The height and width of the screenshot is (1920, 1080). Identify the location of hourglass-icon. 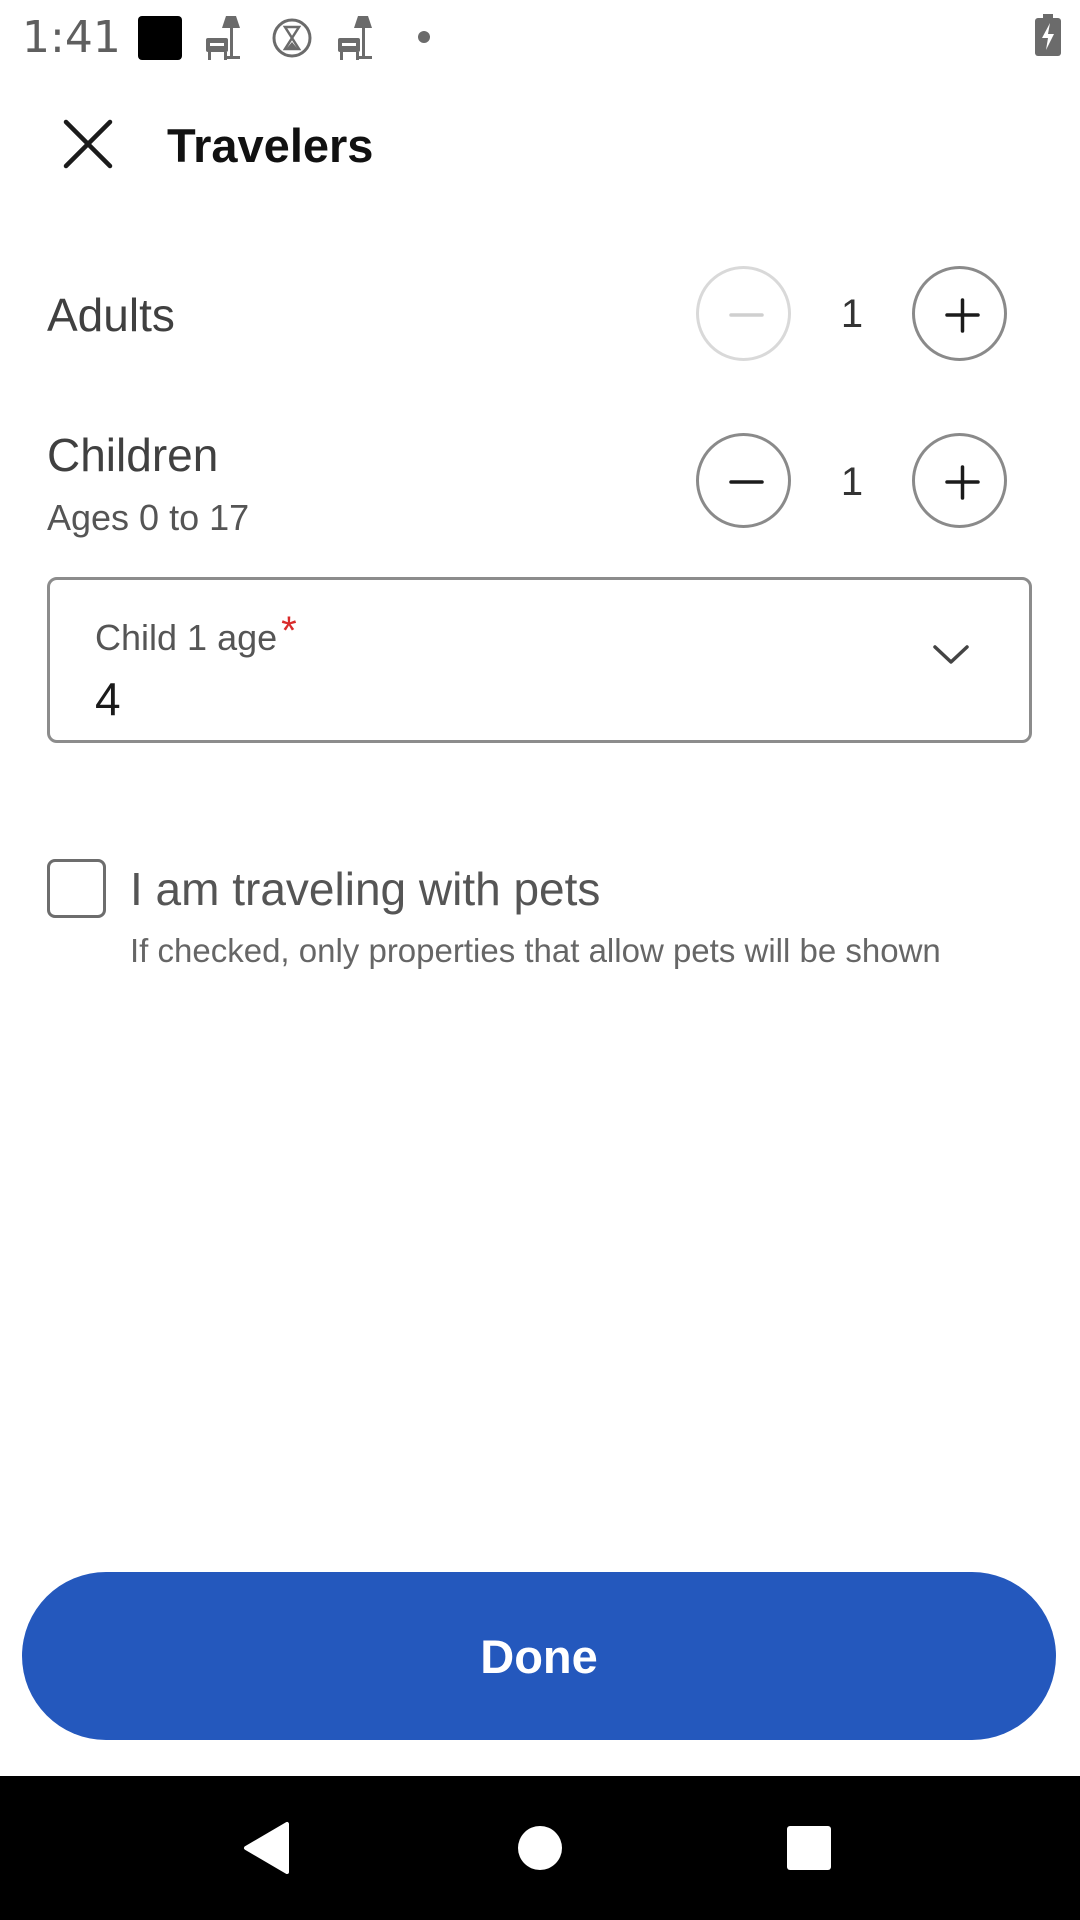
(292, 38).